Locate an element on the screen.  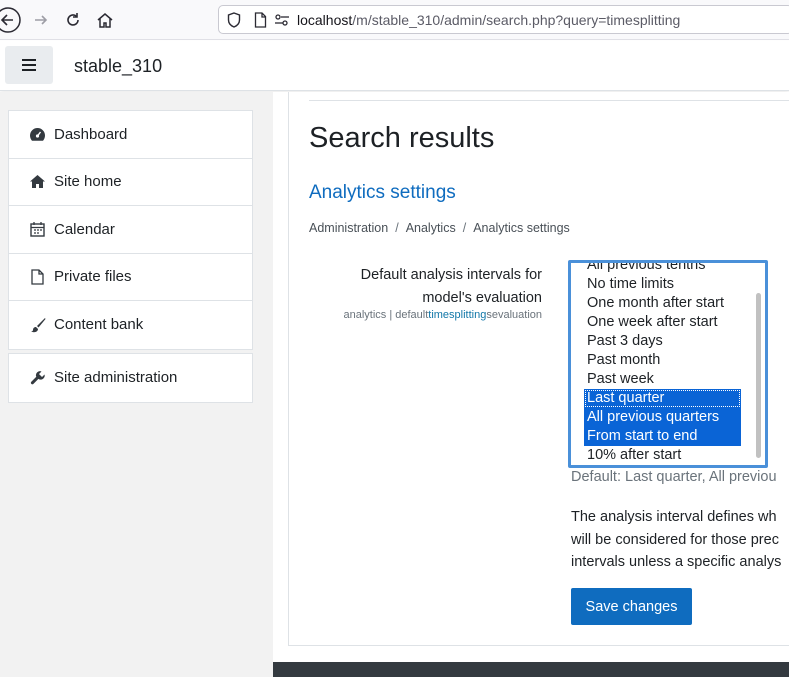
url-host: localhost is located at coordinates (325, 20).